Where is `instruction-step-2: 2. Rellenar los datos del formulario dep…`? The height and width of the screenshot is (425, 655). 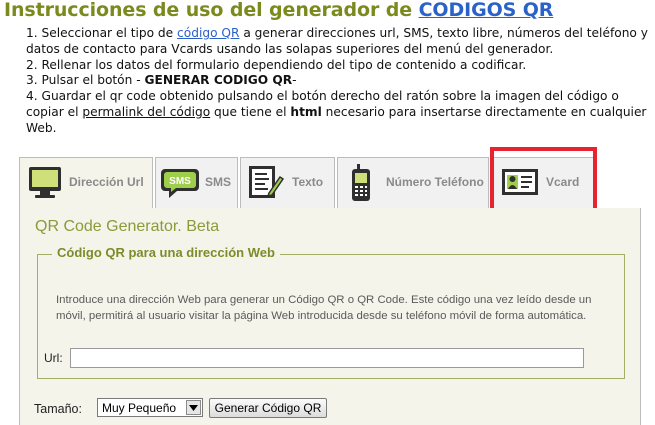
instruction-step-2: 2. Rellenar los datos del formulario dep… is located at coordinates (276, 64).